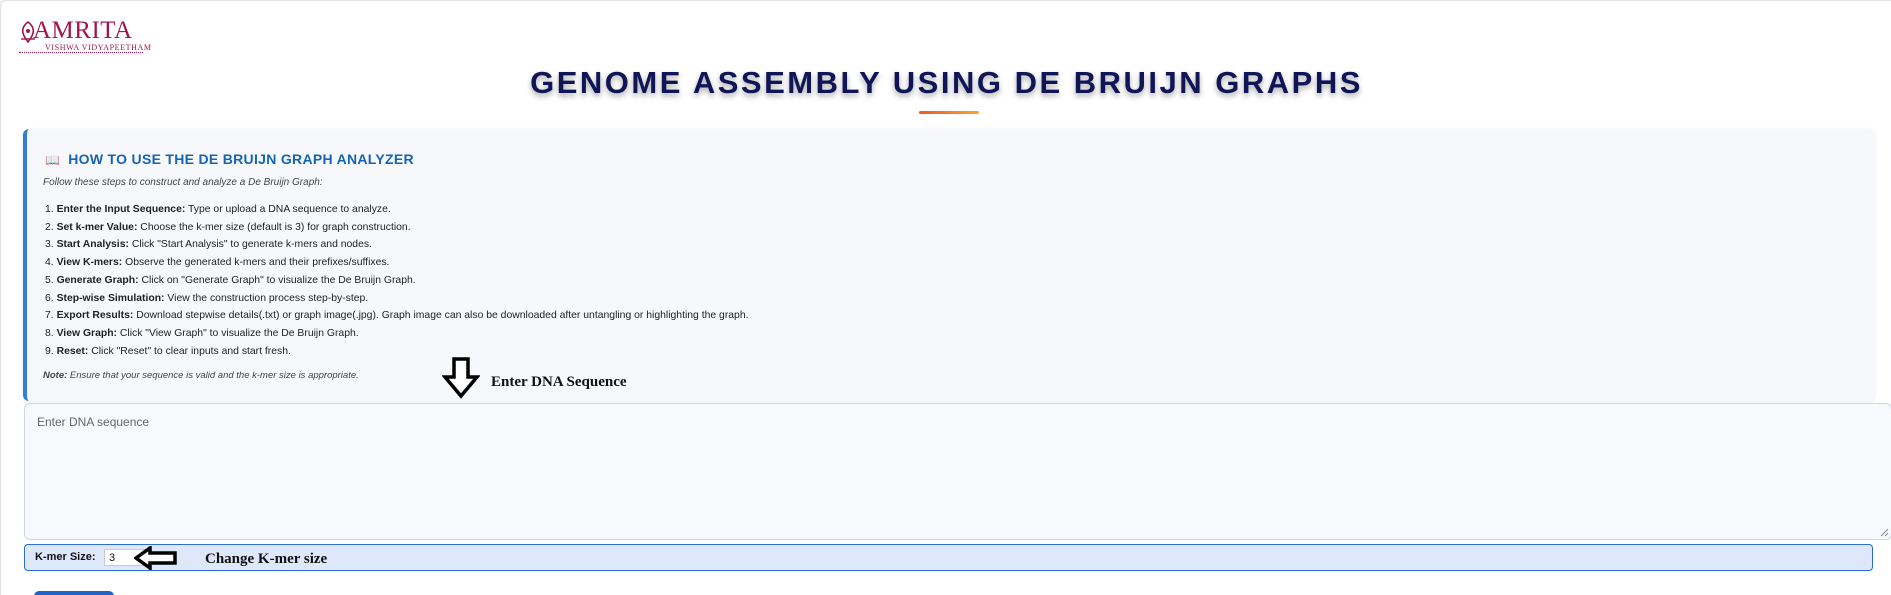  I want to click on logo-tagline-rule, so click(81, 53).